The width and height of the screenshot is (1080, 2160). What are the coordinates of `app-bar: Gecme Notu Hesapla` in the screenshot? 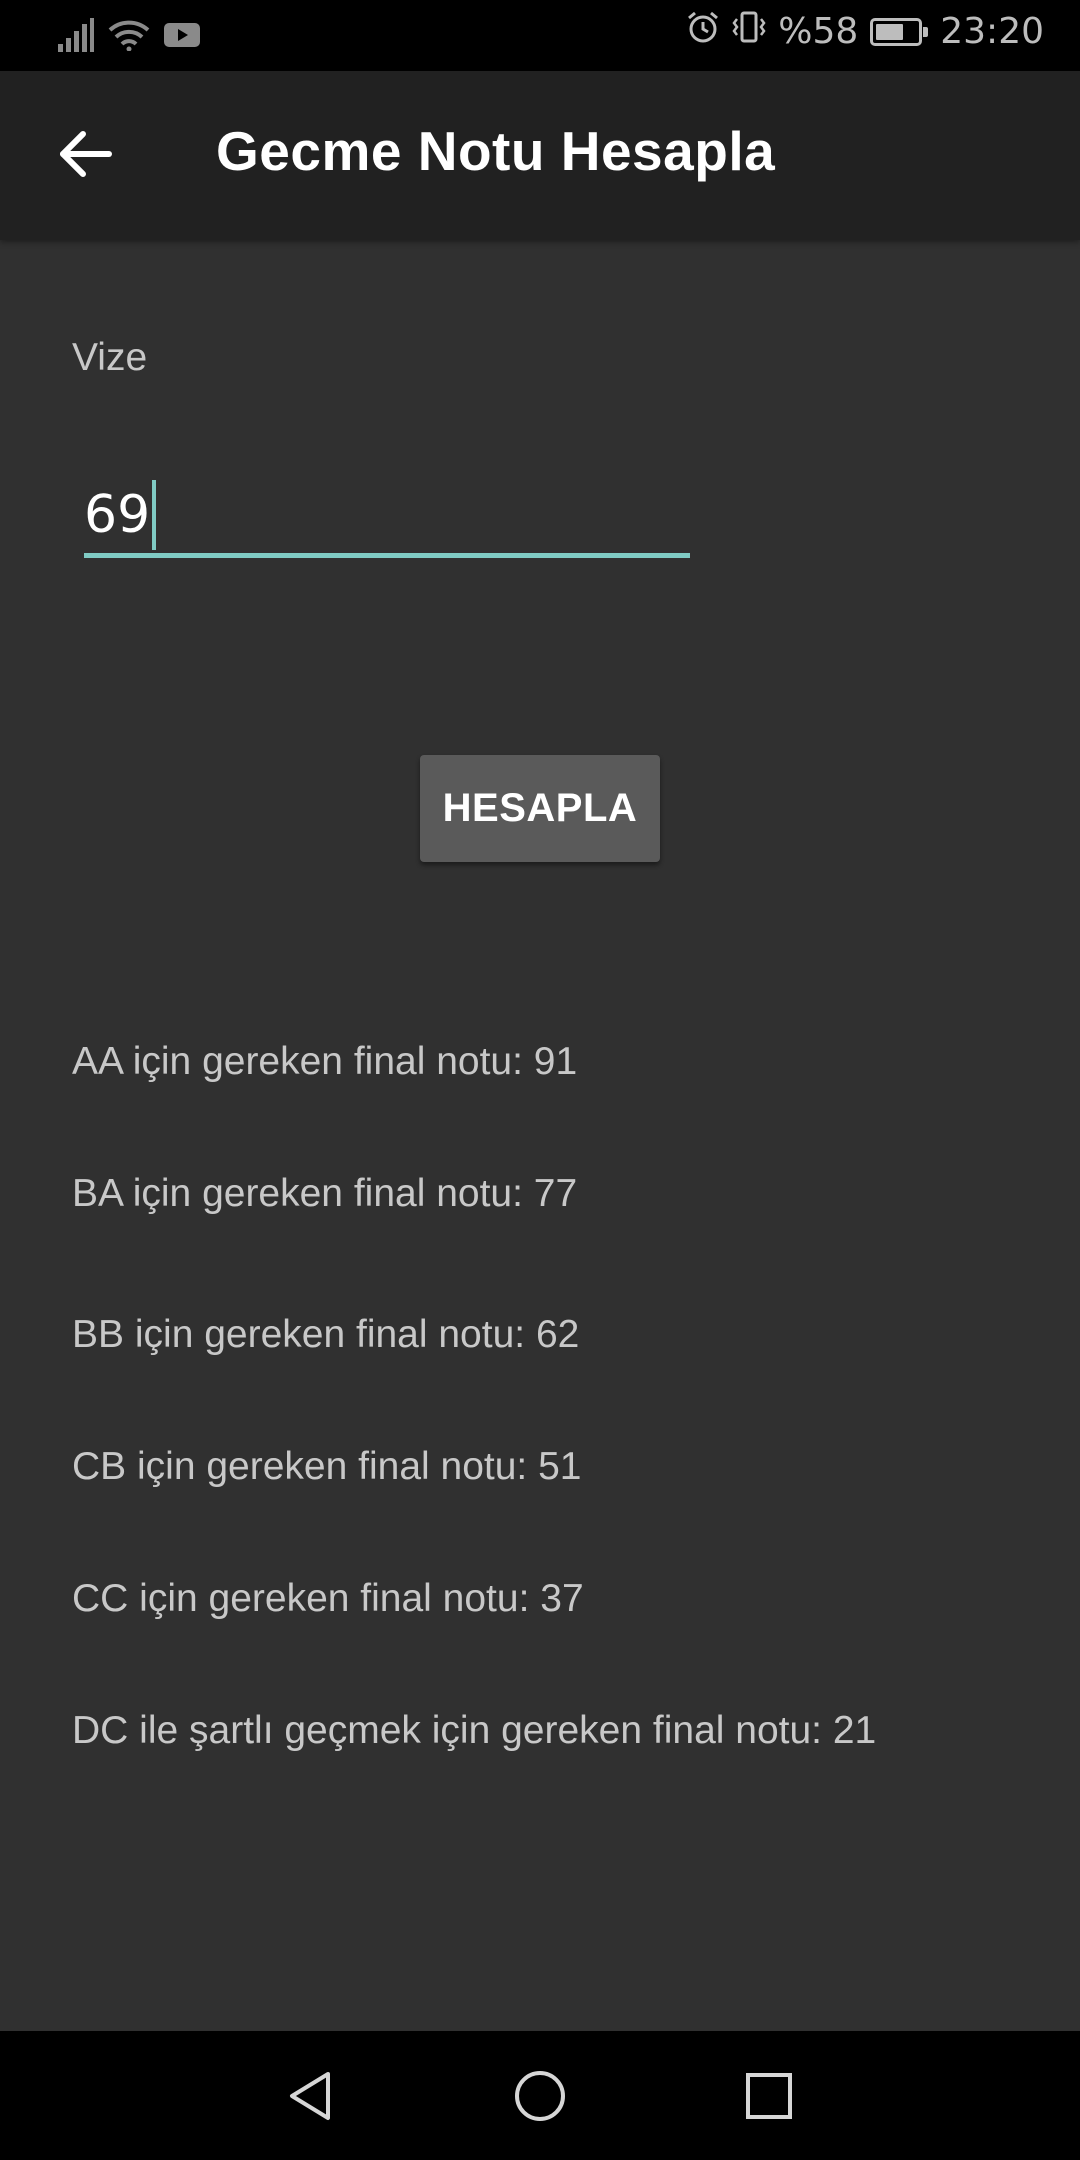 It's located at (540, 155).